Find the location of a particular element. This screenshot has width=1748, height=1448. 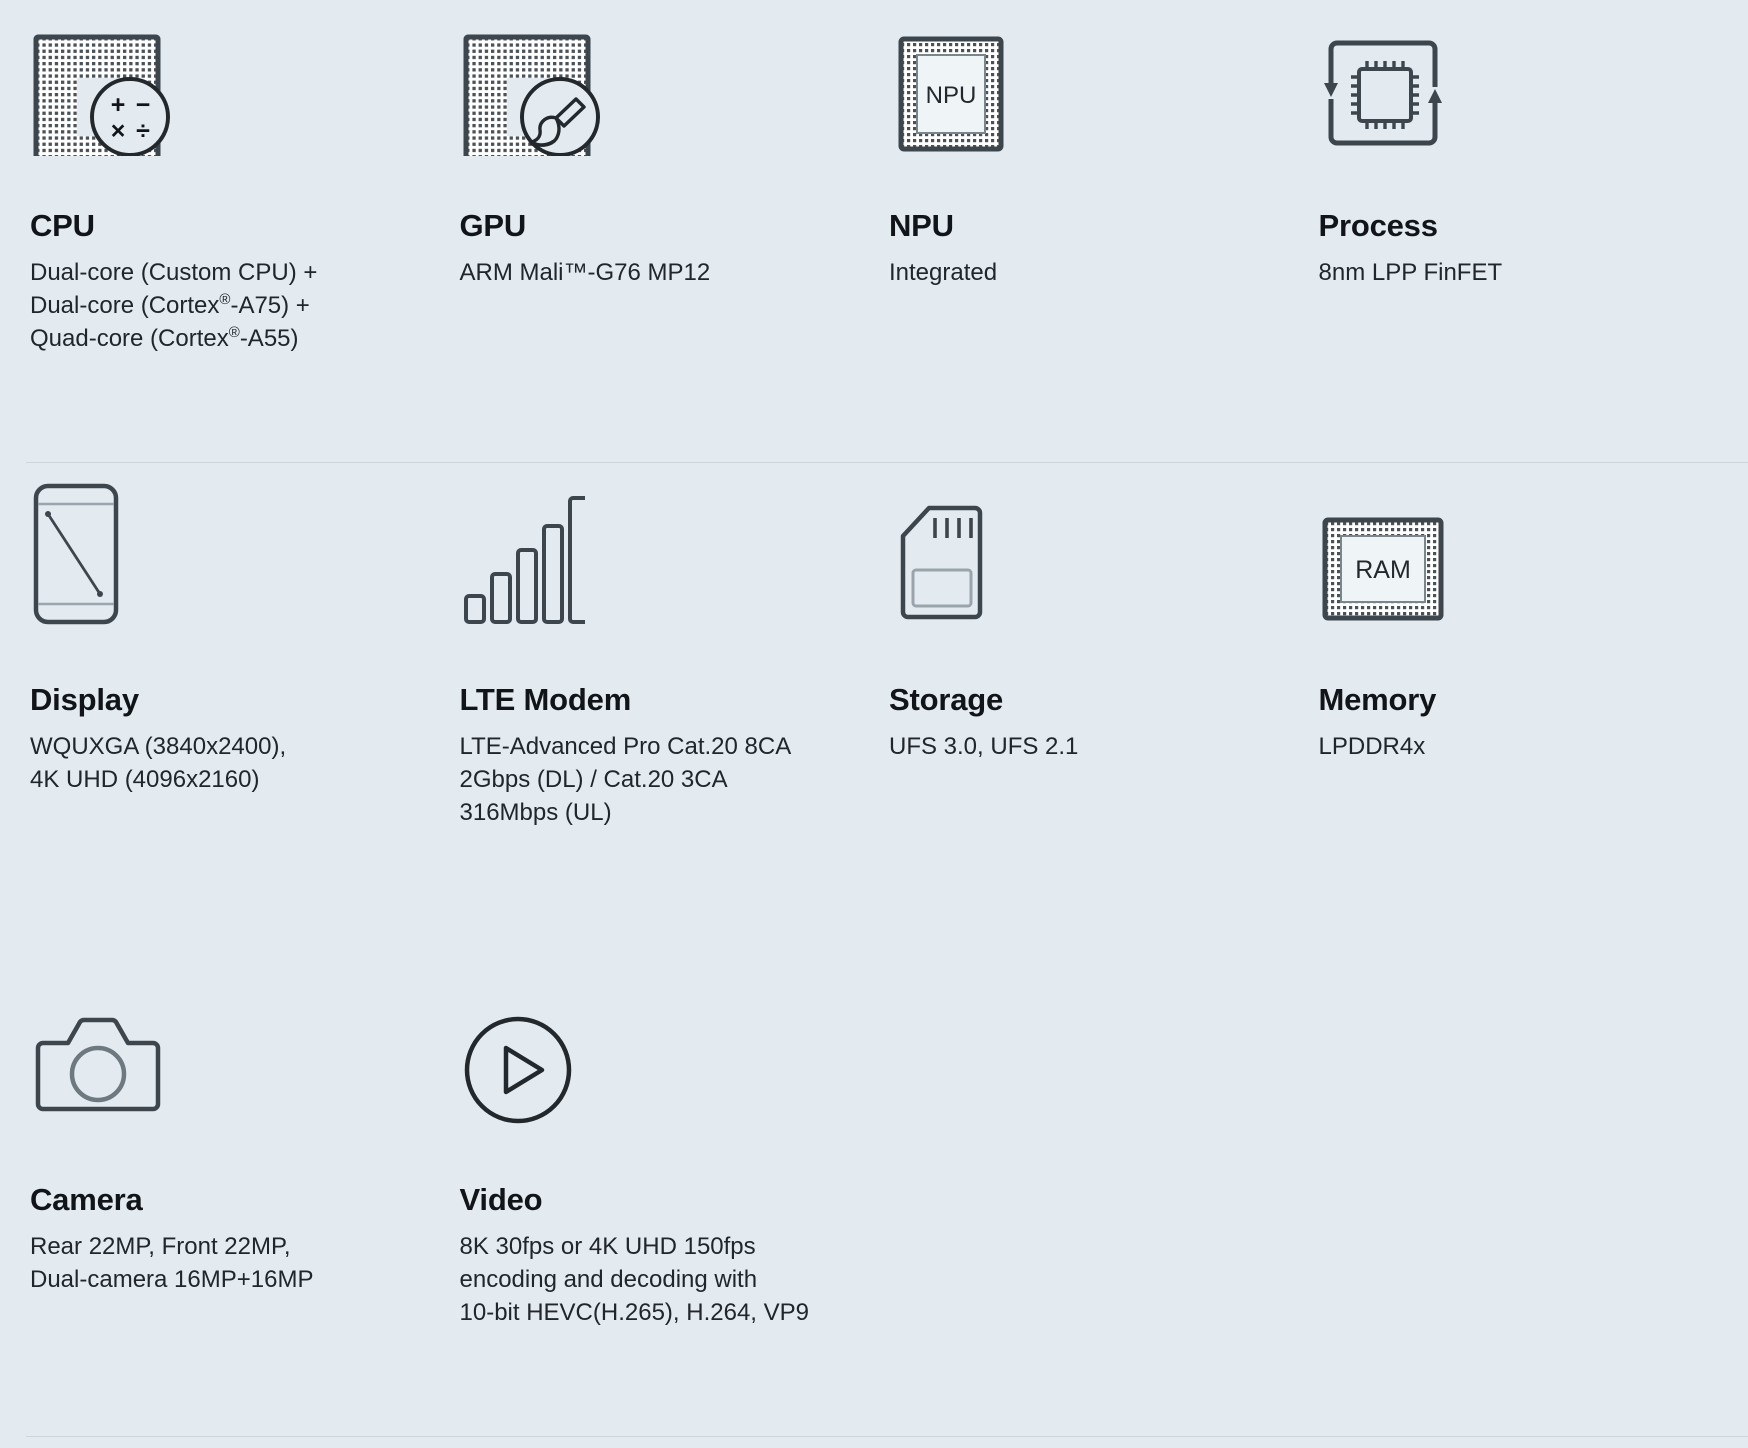

spec-desc-display: WQUXGA (3840x2400), 4K UHD (4096x2160) is located at coordinates (233, 763).